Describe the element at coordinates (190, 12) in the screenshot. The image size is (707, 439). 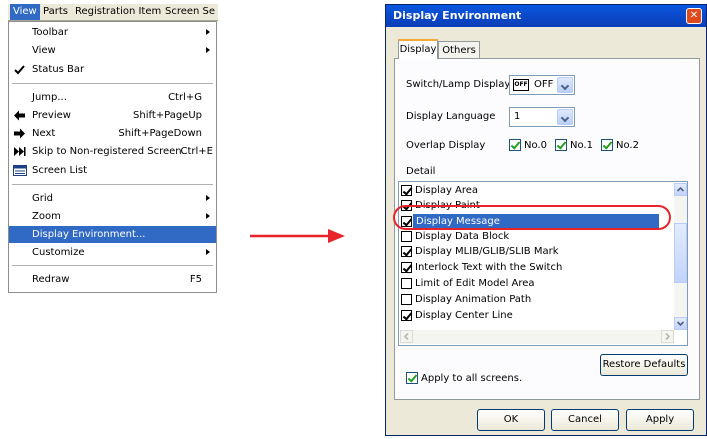
I see `menu-screen-setup: Screen Se` at that location.